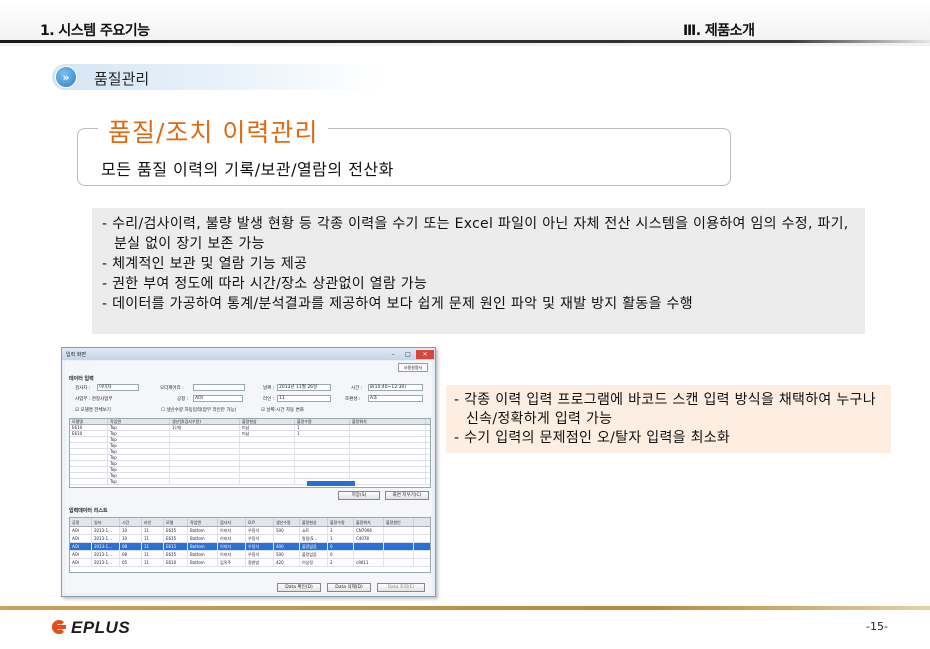  I want to click on close-icon: ✕, so click(425, 354).